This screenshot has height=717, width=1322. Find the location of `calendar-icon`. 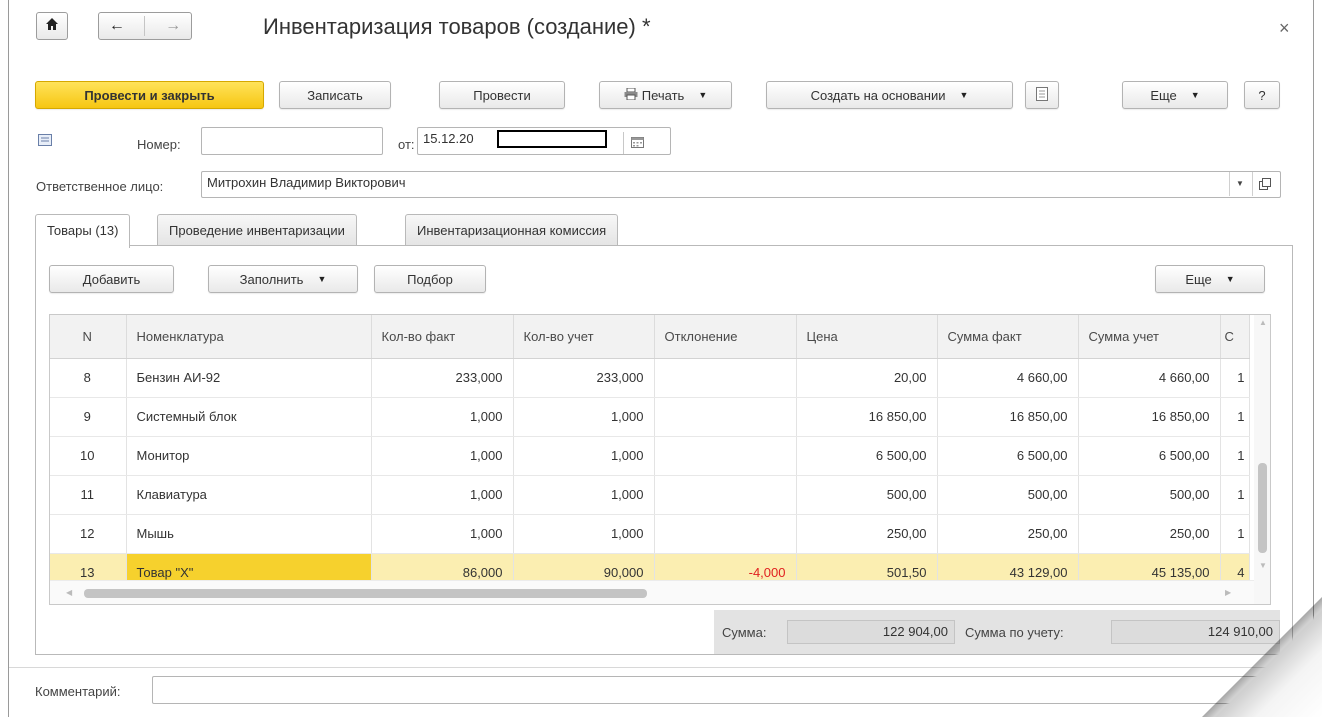

calendar-icon is located at coordinates (637, 143).